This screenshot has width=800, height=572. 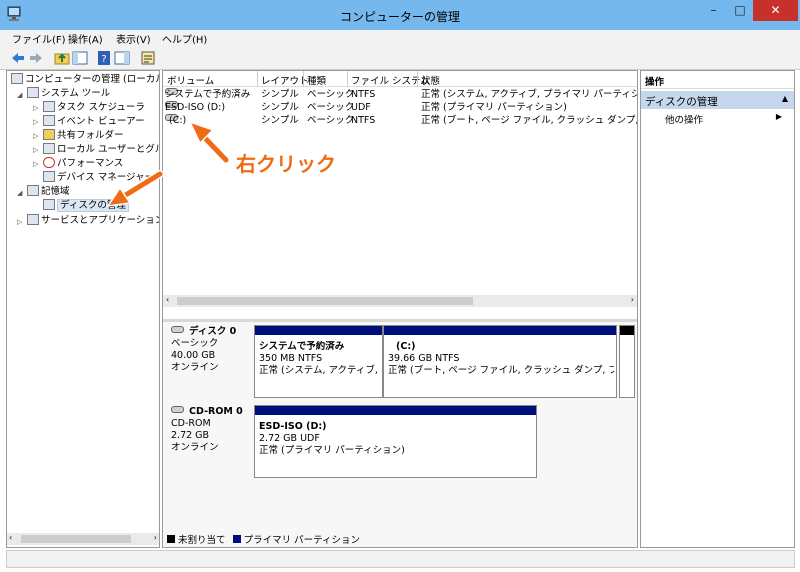 What do you see at coordinates (430, 80) in the screenshot?
I see `column-status: 状態` at bounding box center [430, 80].